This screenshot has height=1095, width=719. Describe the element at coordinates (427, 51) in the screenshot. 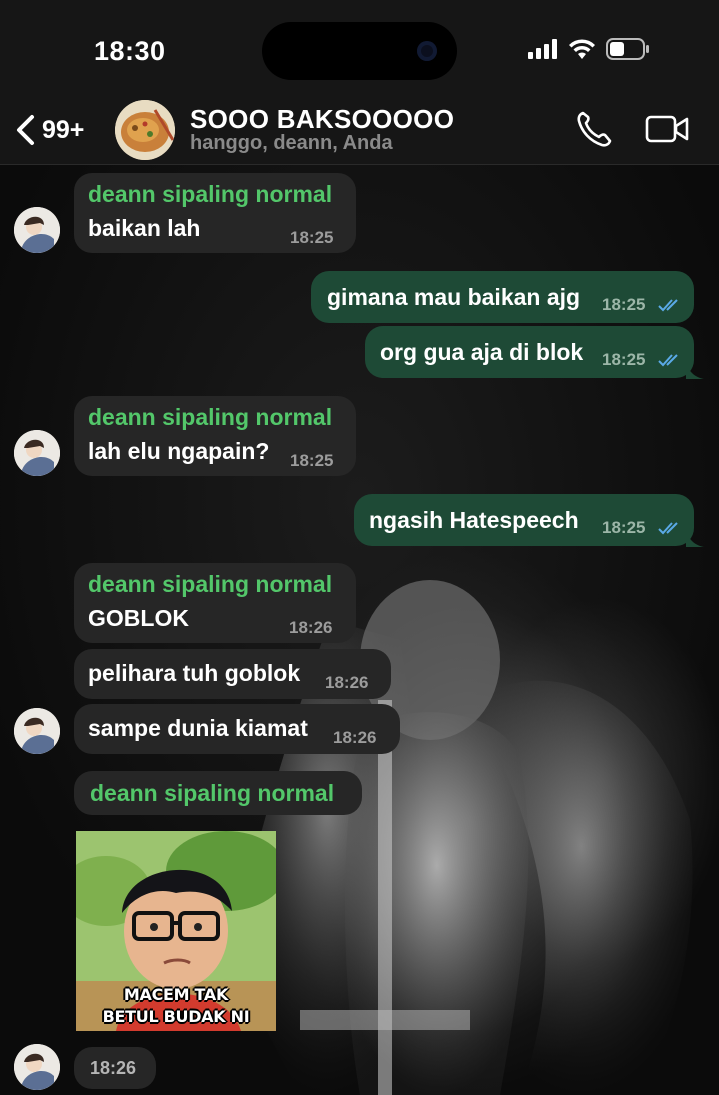

I see `front-camera` at that location.